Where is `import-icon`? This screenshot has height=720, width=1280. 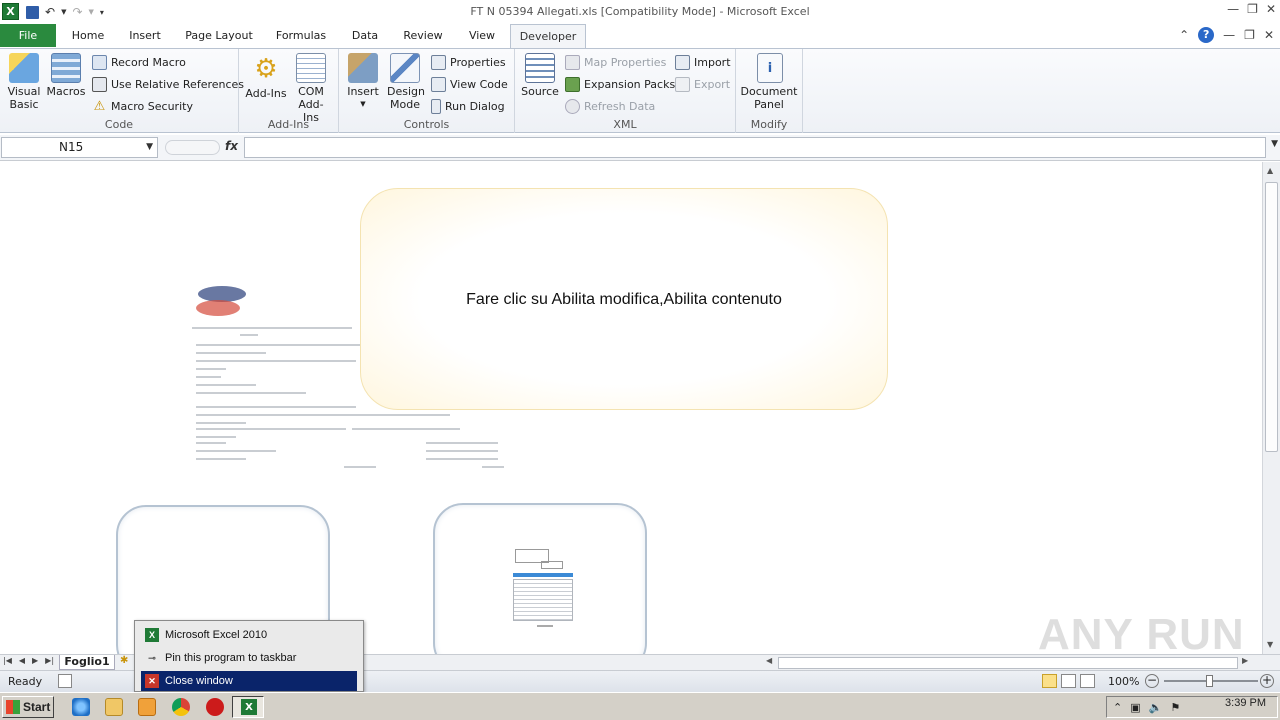
import-icon is located at coordinates (682, 62).